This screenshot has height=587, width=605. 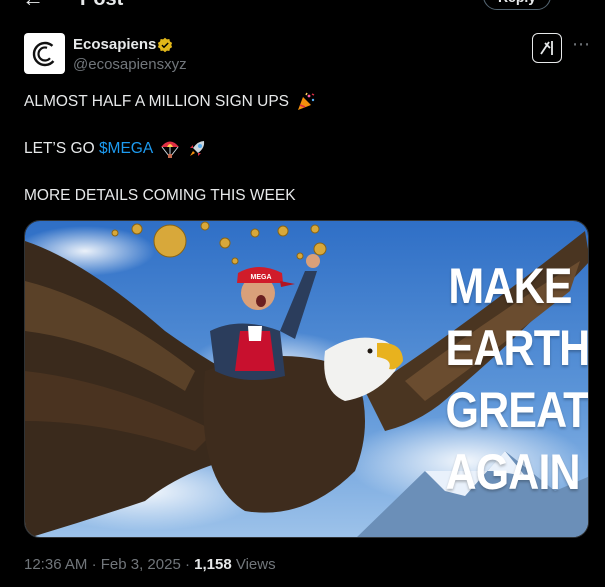 I want to click on author-name: Ecosapiens, so click(x=114, y=44).